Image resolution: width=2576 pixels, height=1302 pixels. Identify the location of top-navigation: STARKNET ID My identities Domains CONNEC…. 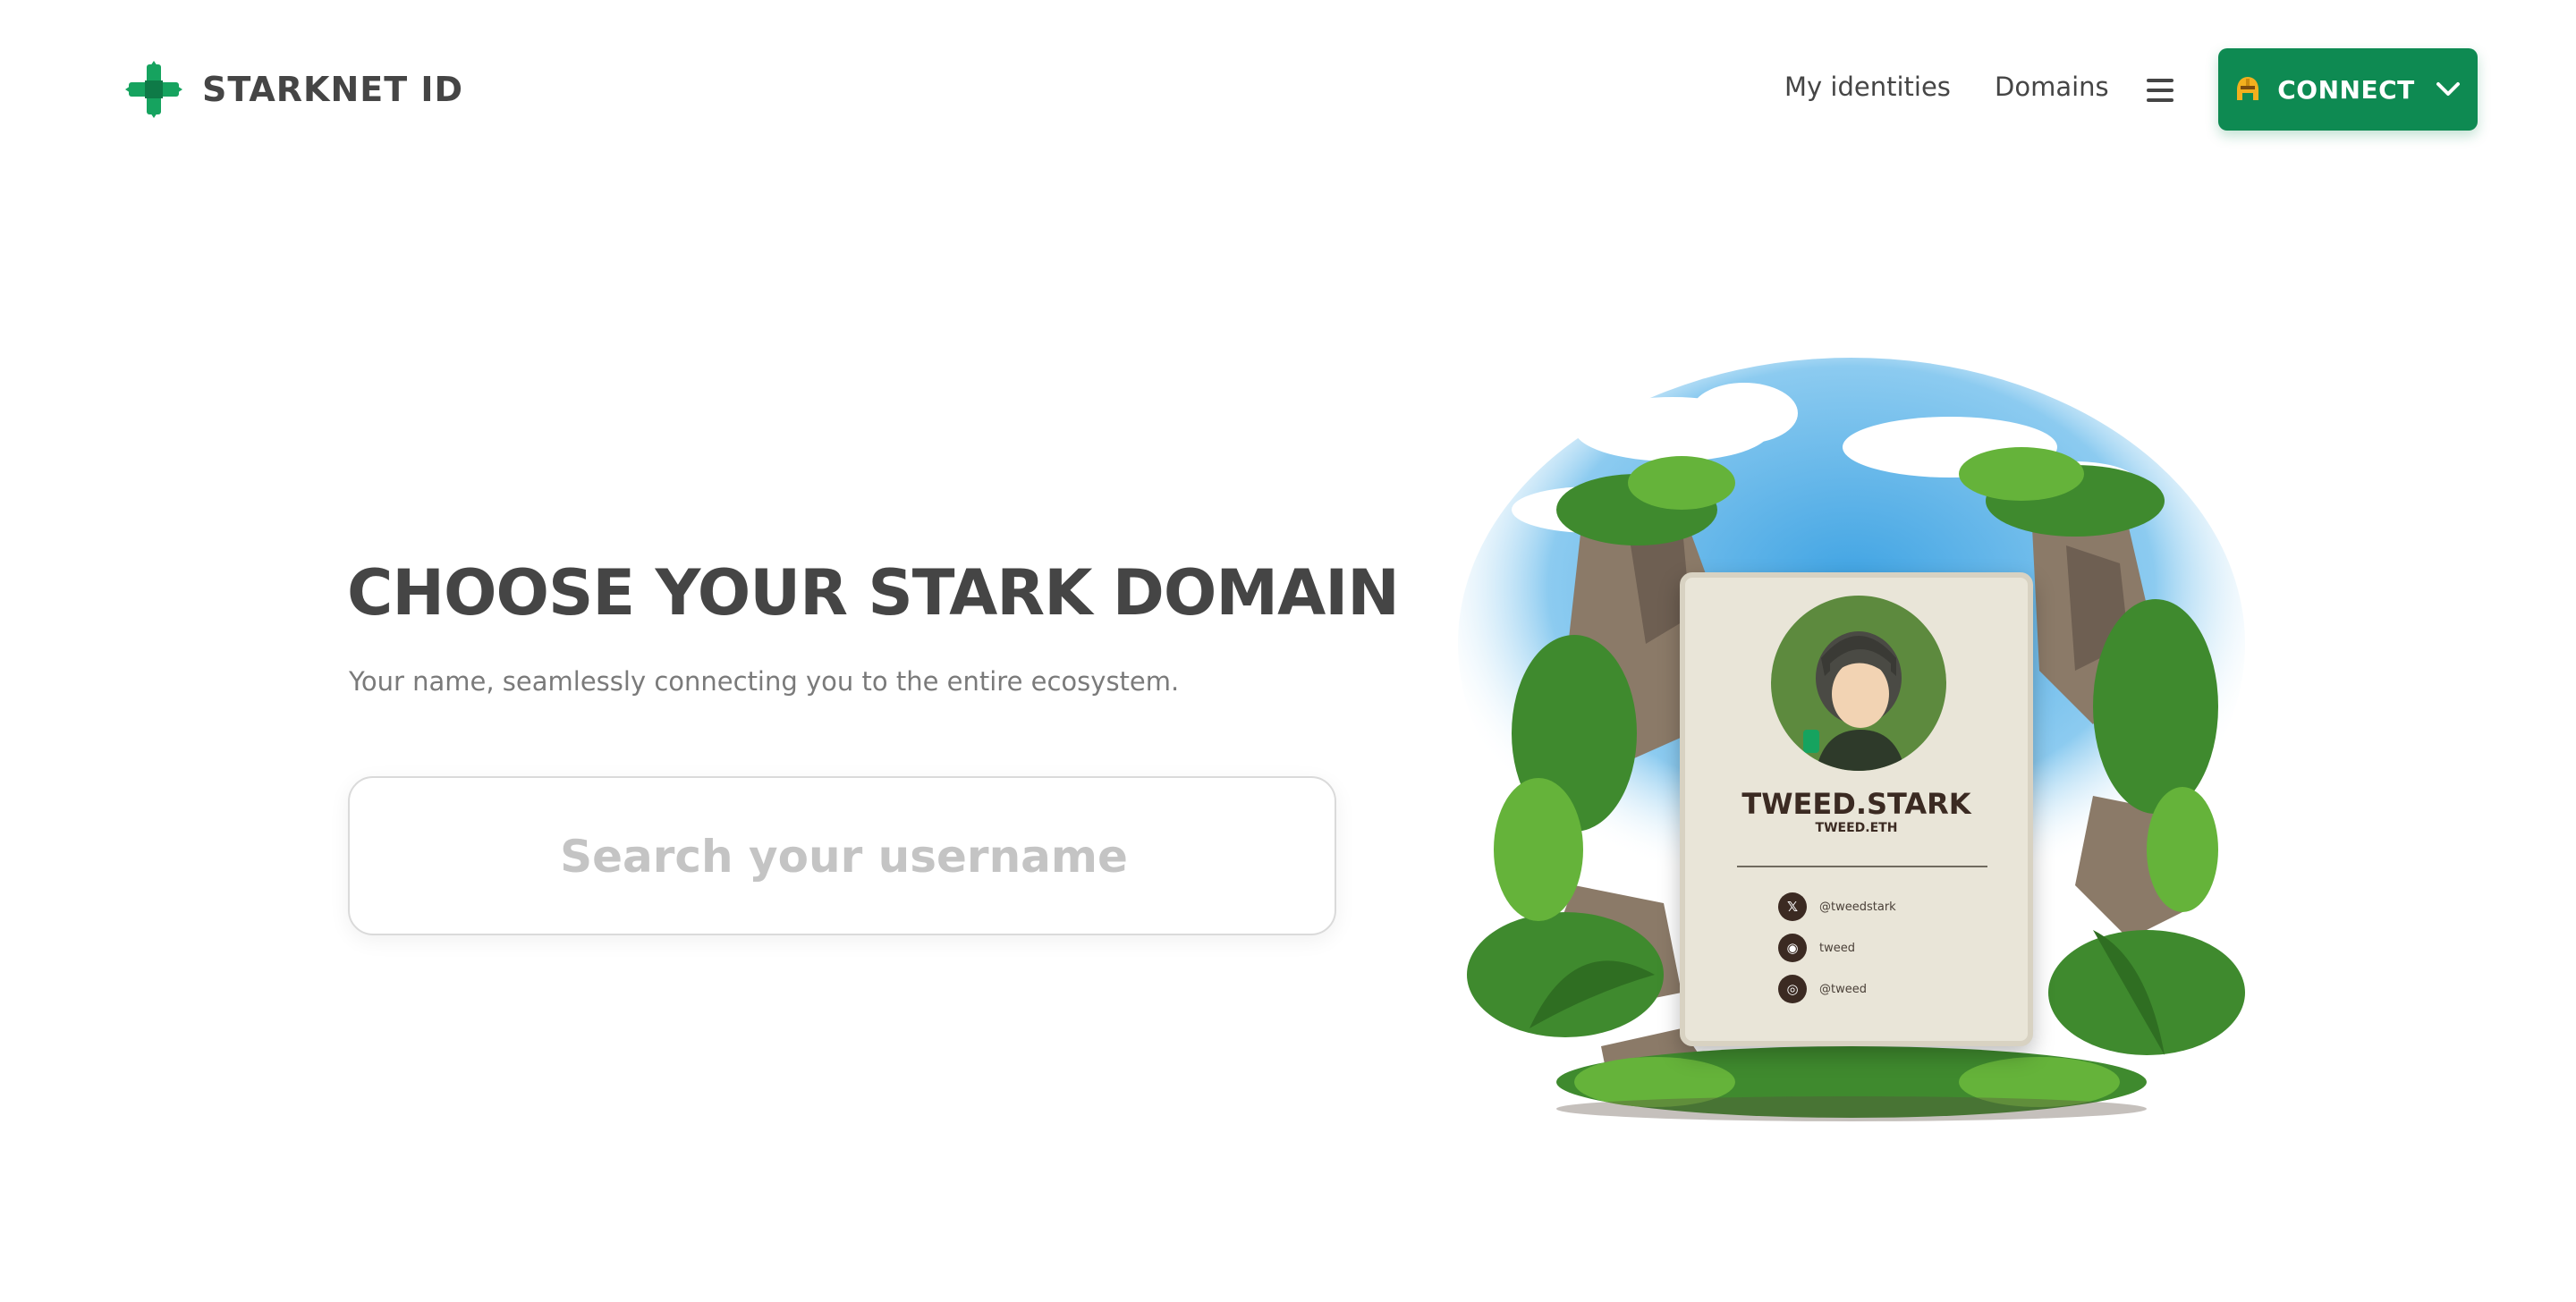
(1288, 89).